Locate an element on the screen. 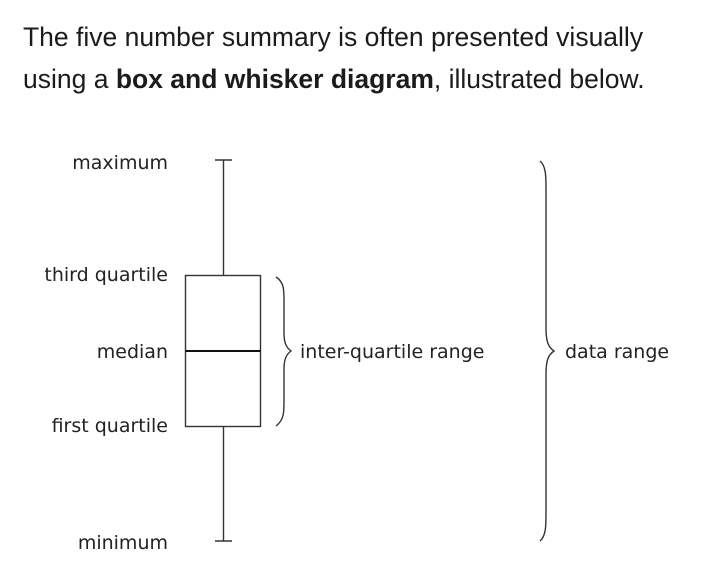 The width and height of the screenshot is (720, 561). label-data-range: data range is located at coordinates (617, 352).